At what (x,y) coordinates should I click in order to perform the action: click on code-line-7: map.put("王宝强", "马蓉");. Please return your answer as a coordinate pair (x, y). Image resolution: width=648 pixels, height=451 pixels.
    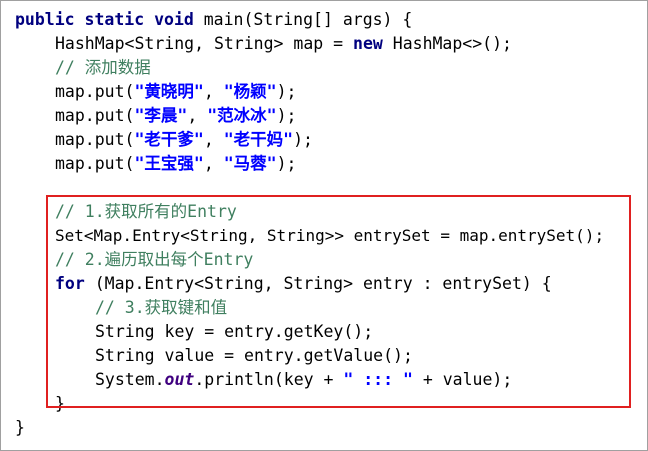
    Looking at the image, I should click on (175, 164).